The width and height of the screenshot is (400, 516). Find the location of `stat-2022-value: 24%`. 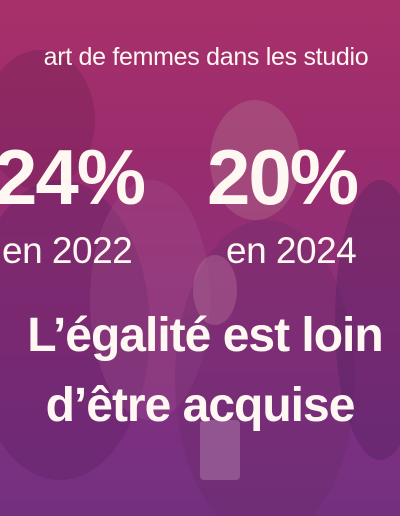

stat-2022-value: 24% is located at coordinates (73, 177).